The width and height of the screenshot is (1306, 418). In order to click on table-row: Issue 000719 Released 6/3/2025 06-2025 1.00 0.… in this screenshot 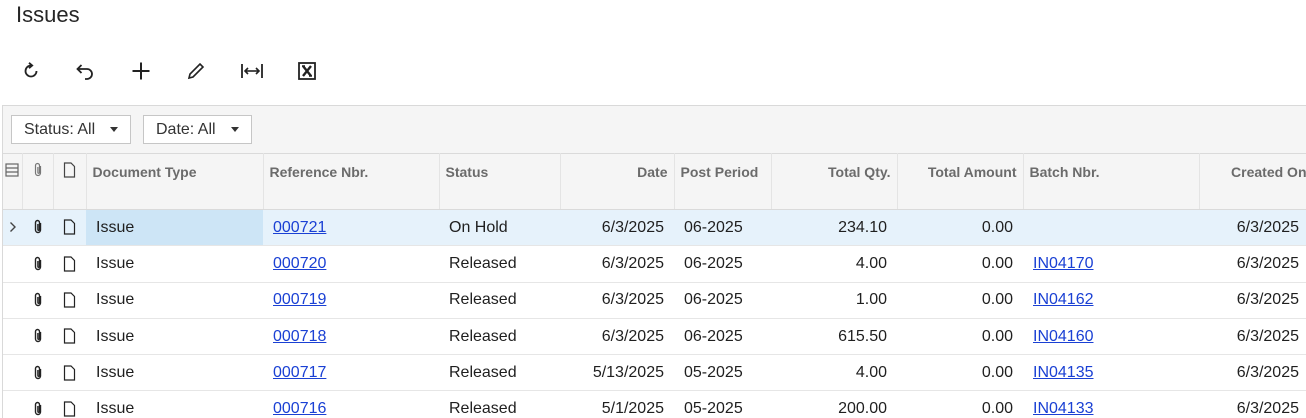, I will do `click(654, 300)`.